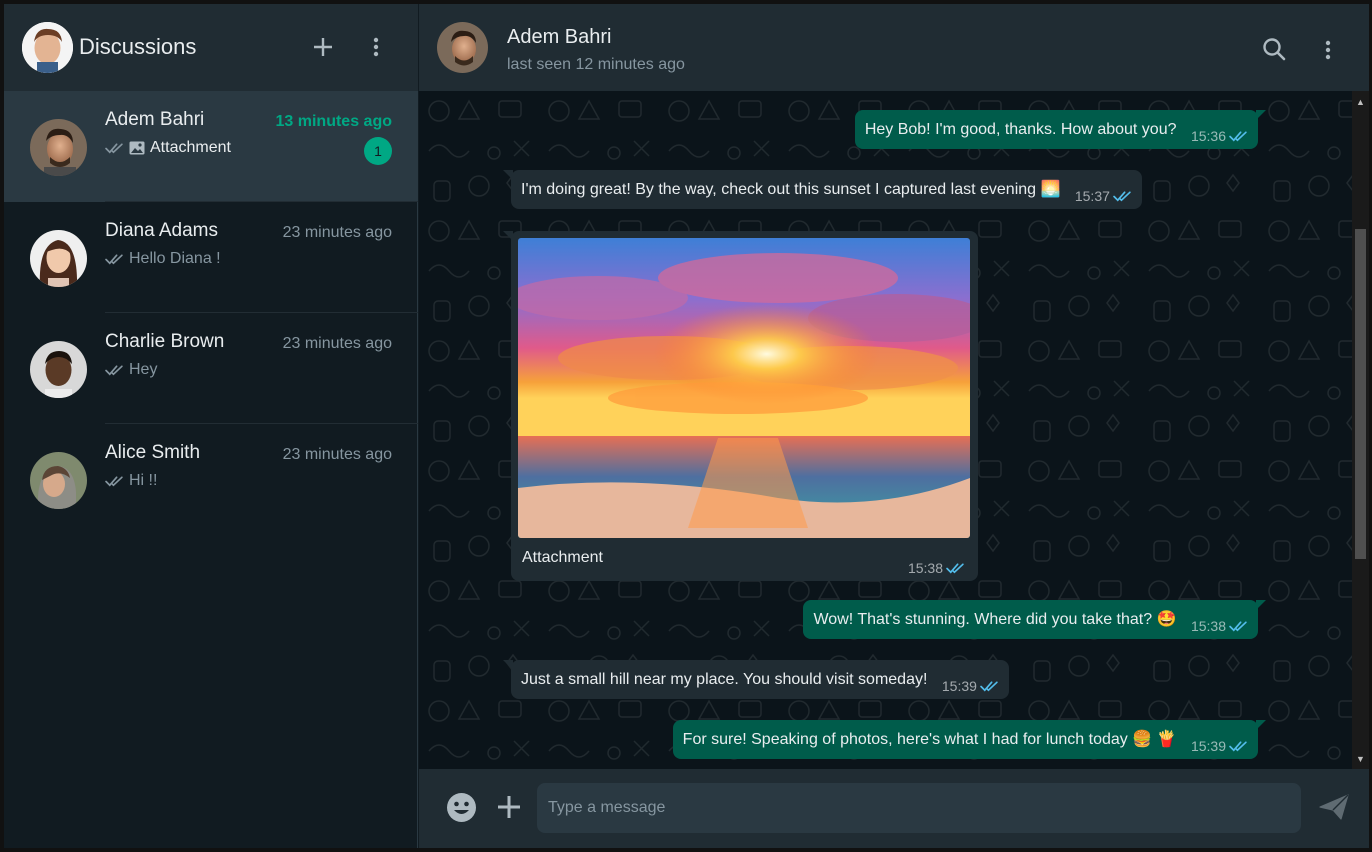 The image size is (1372, 852). I want to click on new-chat-button, so click(323, 47).